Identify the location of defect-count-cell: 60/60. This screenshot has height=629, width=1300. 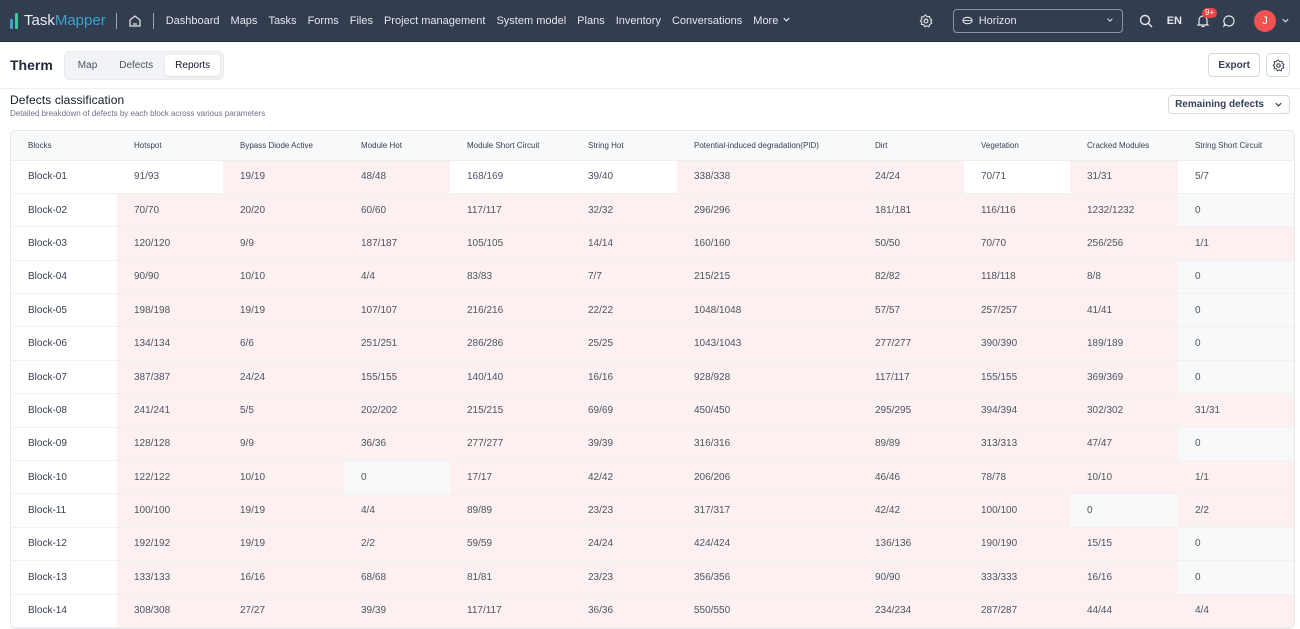
(397, 210).